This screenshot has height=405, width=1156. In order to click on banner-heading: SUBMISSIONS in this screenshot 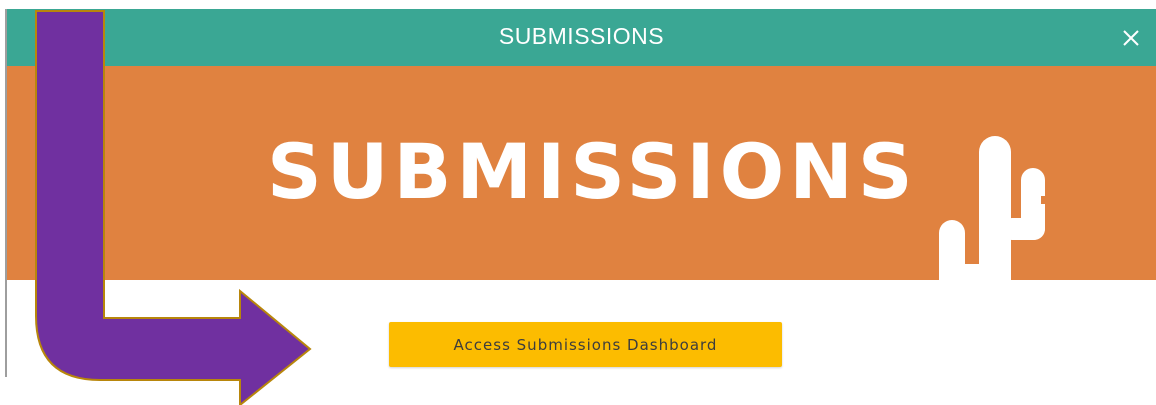, I will do `click(592, 171)`.